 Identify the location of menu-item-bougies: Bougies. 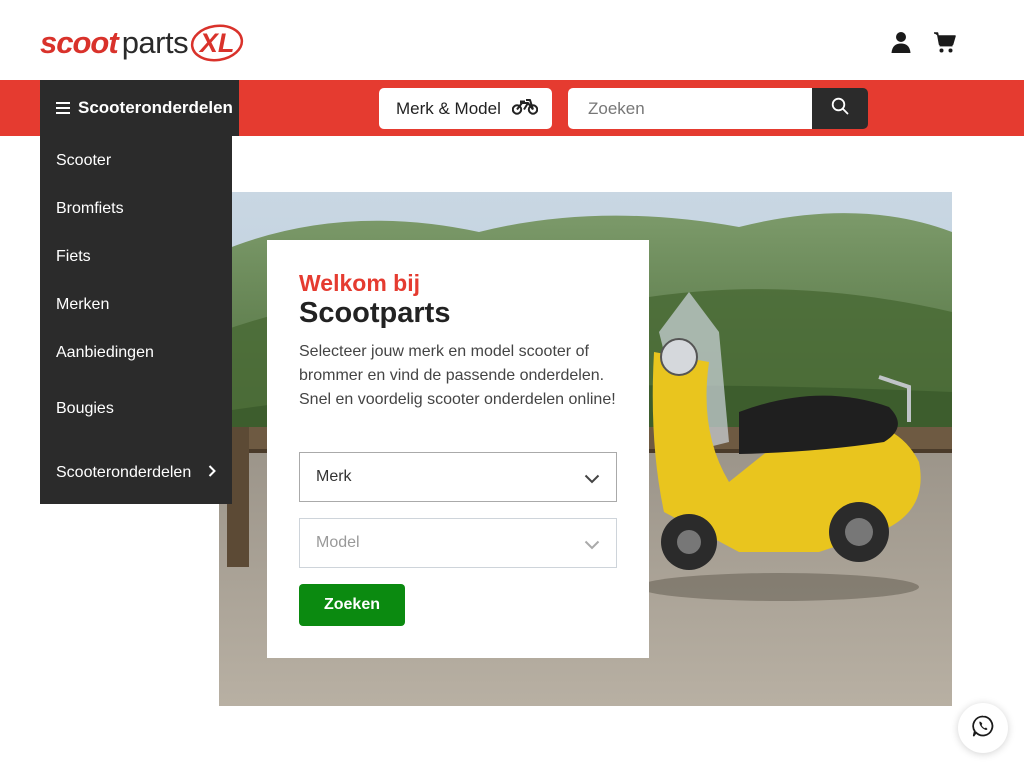
(85, 409).